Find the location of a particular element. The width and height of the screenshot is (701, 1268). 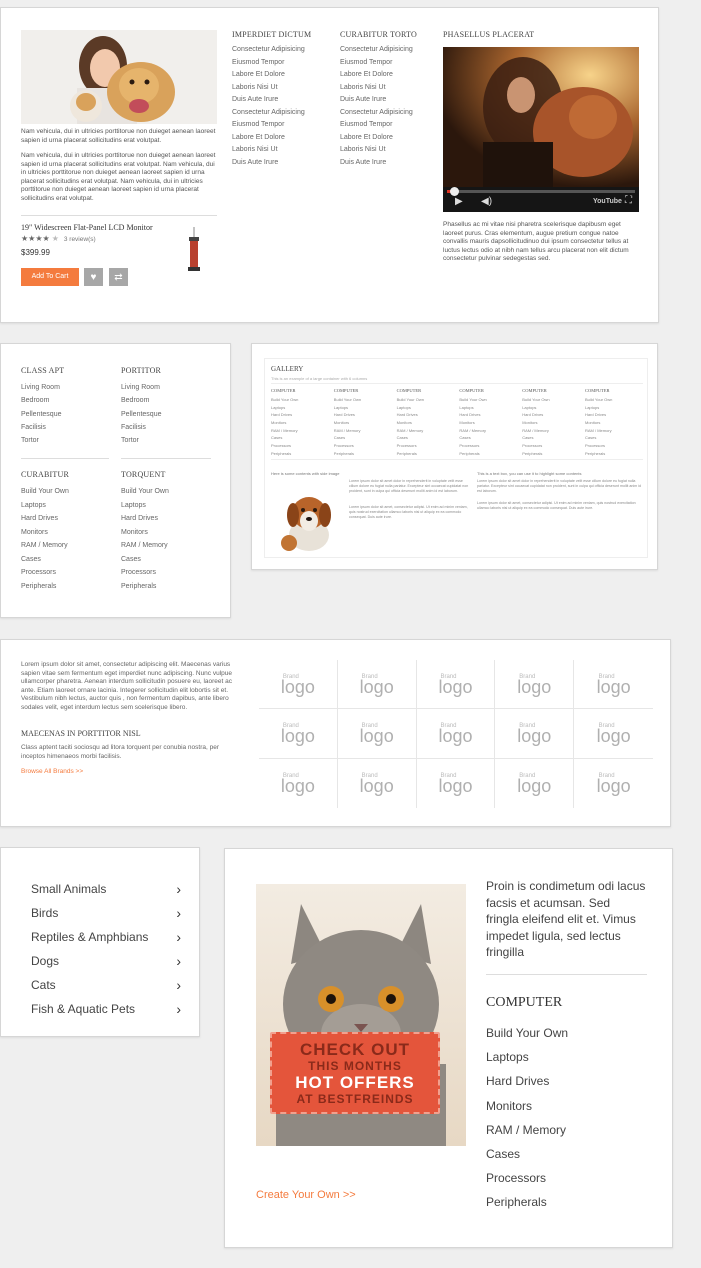

category-item: Birds › is located at coordinates (106, 913).